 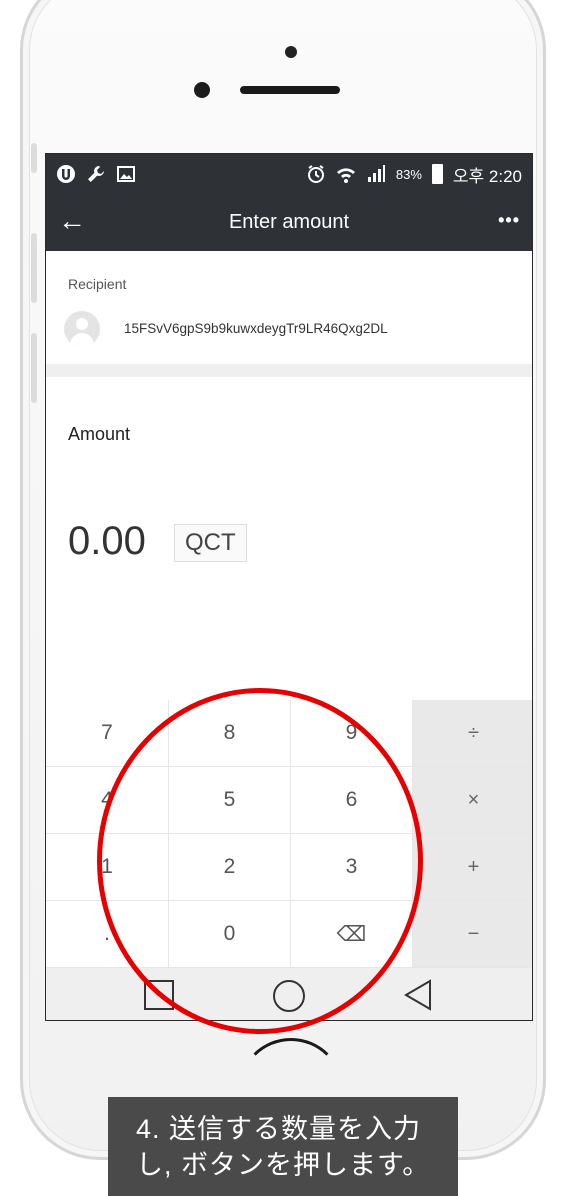 What do you see at coordinates (96, 174) in the screenshot?
I see `wrench-icon` at bounding box center [96, 174].